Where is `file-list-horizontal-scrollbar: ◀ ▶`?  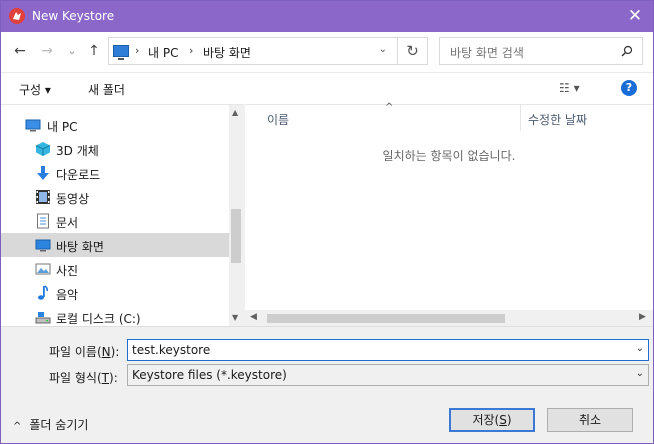
file-list-horizontal-scrollbar: ◀ ▶ is located at coordinates (449, 318).